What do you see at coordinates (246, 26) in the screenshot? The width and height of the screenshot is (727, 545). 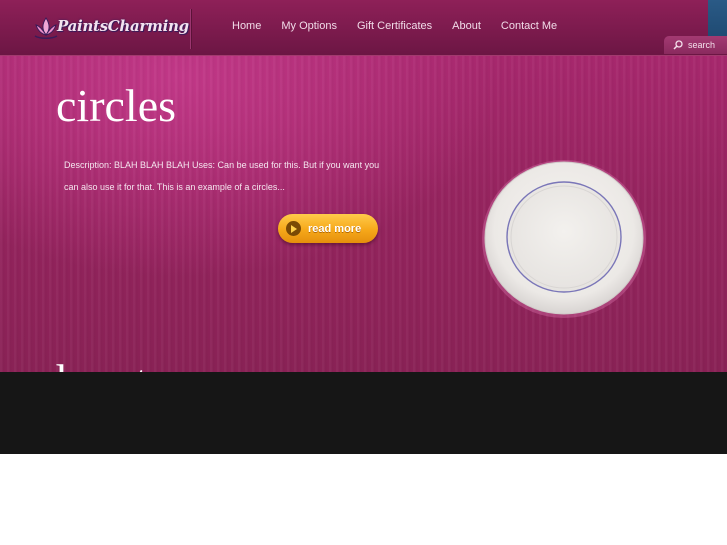 I see `nav-home: Home` at bounding box center [246, 26].